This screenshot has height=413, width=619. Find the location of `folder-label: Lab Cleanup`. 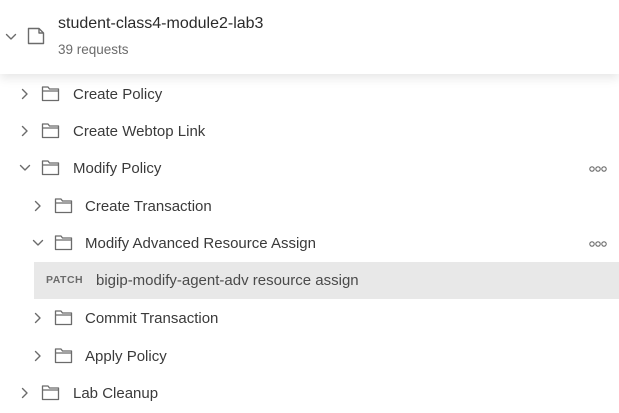

folder-label: Lab Cleanup is located at coordinates (116, 393).